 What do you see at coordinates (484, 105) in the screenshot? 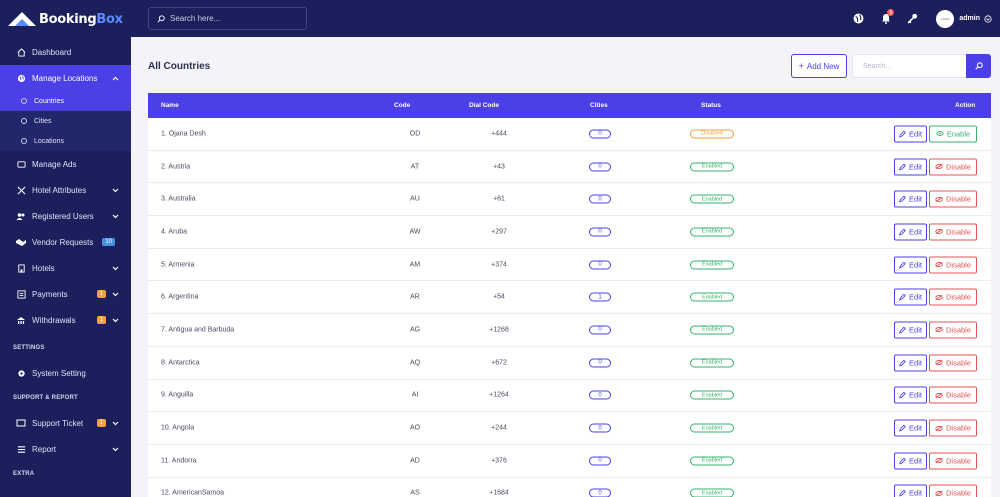
I see `column-header-dial-code: Dial Code` at bounding box center [484, 105].